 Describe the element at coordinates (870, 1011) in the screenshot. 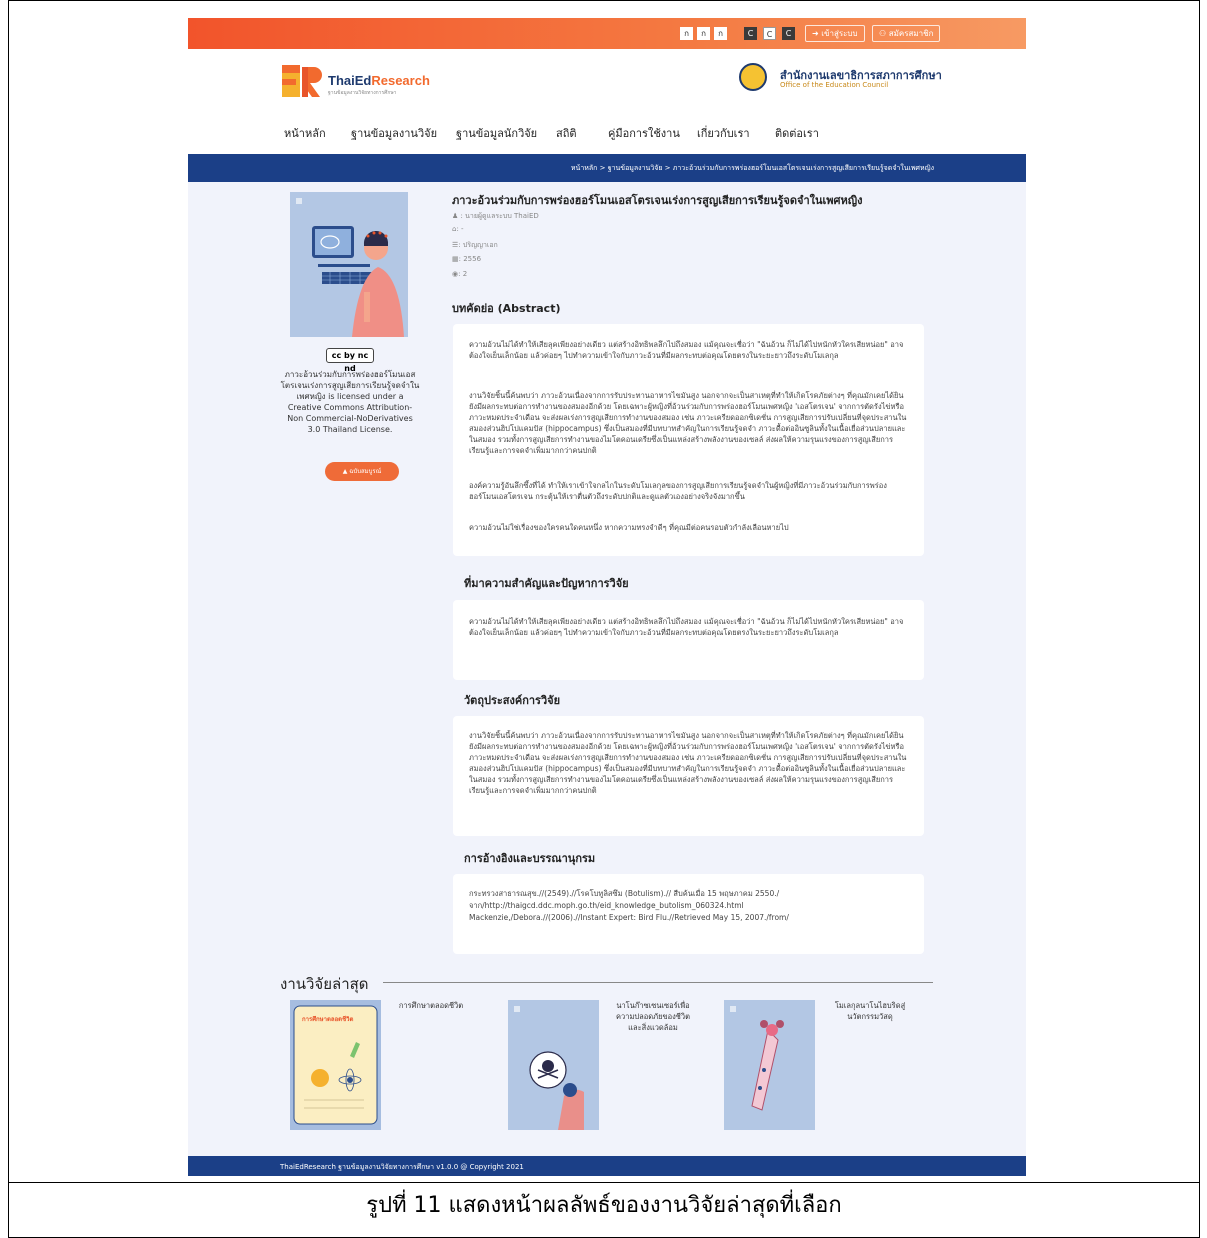

I see `latest-item-3-title: โมเลกุลนาโนไฮบริดสู่นวัตกรรมวัสดุ` at that location.